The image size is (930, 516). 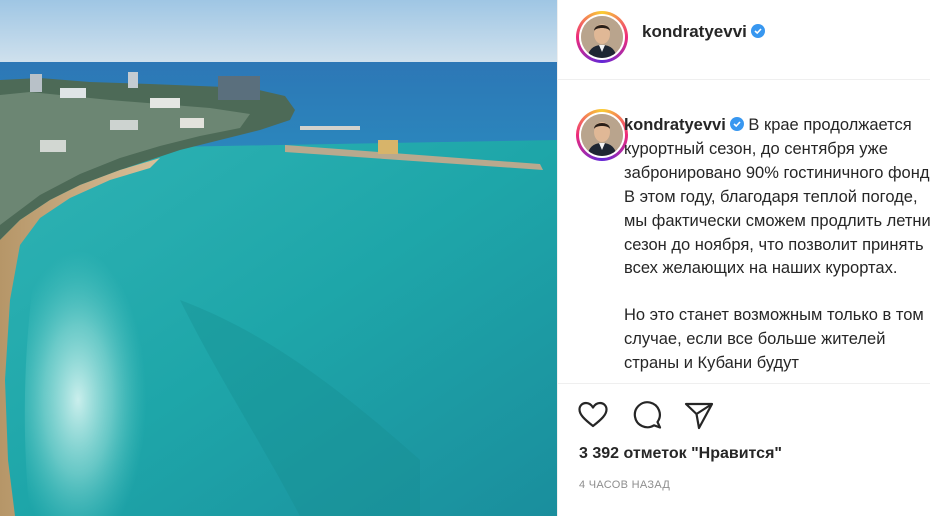 I want to click on caption-author-avatar, so click(x=602, y=135).